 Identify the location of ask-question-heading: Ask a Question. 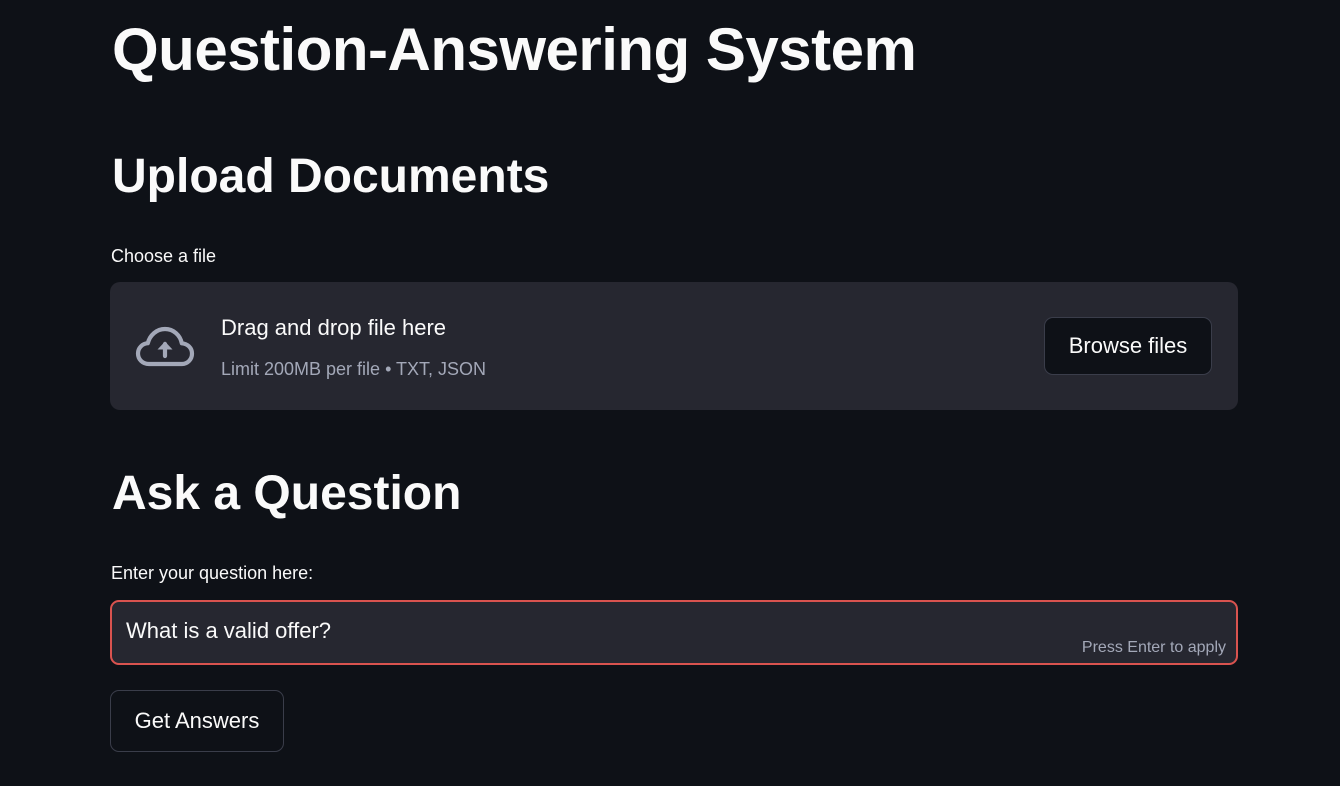
(287, 493).